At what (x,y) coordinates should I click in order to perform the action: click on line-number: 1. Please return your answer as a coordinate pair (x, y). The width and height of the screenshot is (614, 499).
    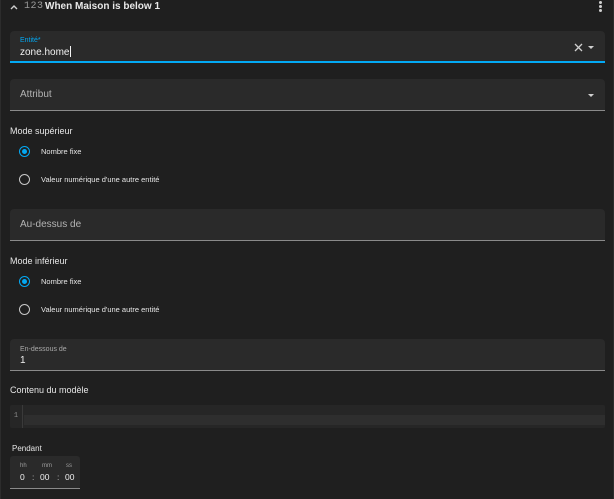
    Looking at the image, I should click on (16, 416).